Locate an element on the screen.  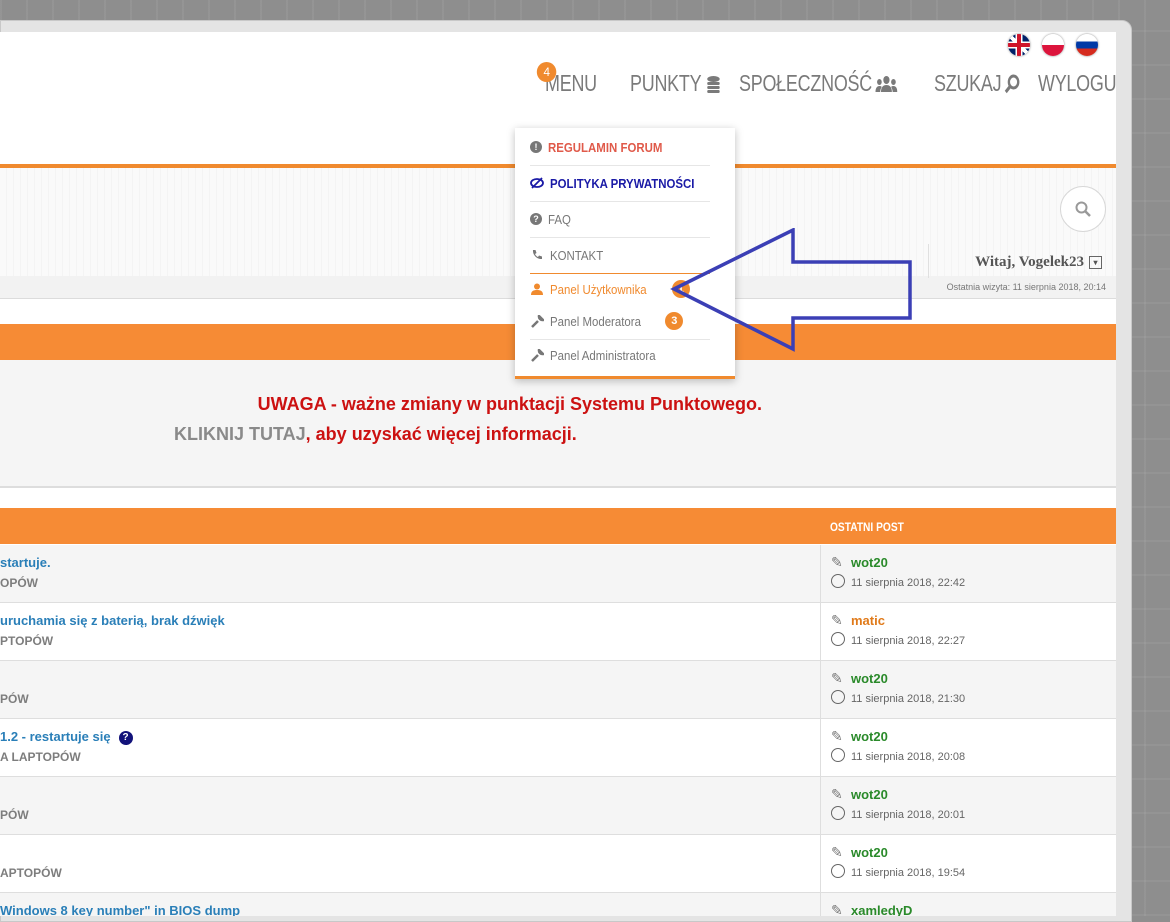
dropdown-label-regulamin: REGULAMIN FORUM is located at coordinates (605, 147).